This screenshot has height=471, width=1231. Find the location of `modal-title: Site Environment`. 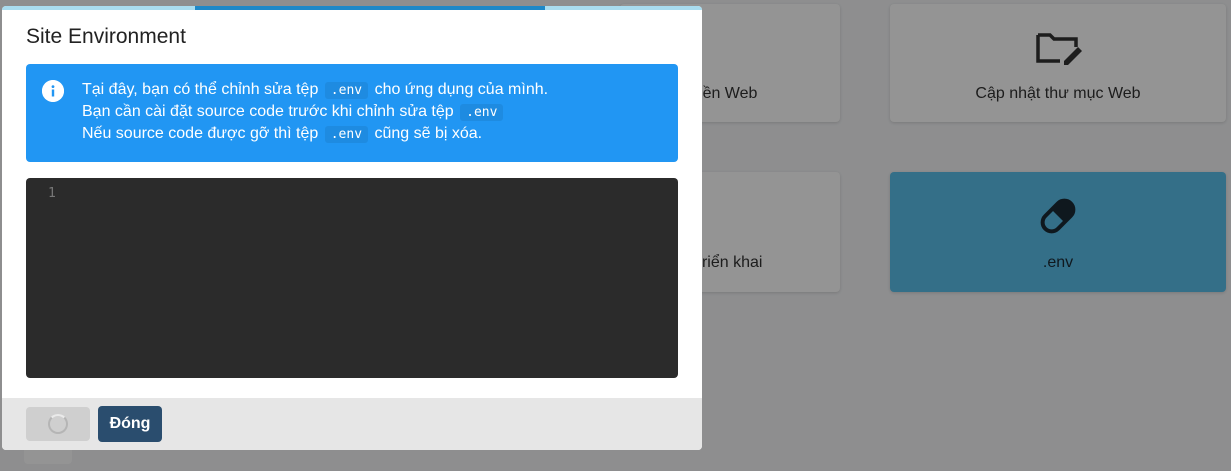

modal-title: Site Environment is located at coordinates (106, 36).